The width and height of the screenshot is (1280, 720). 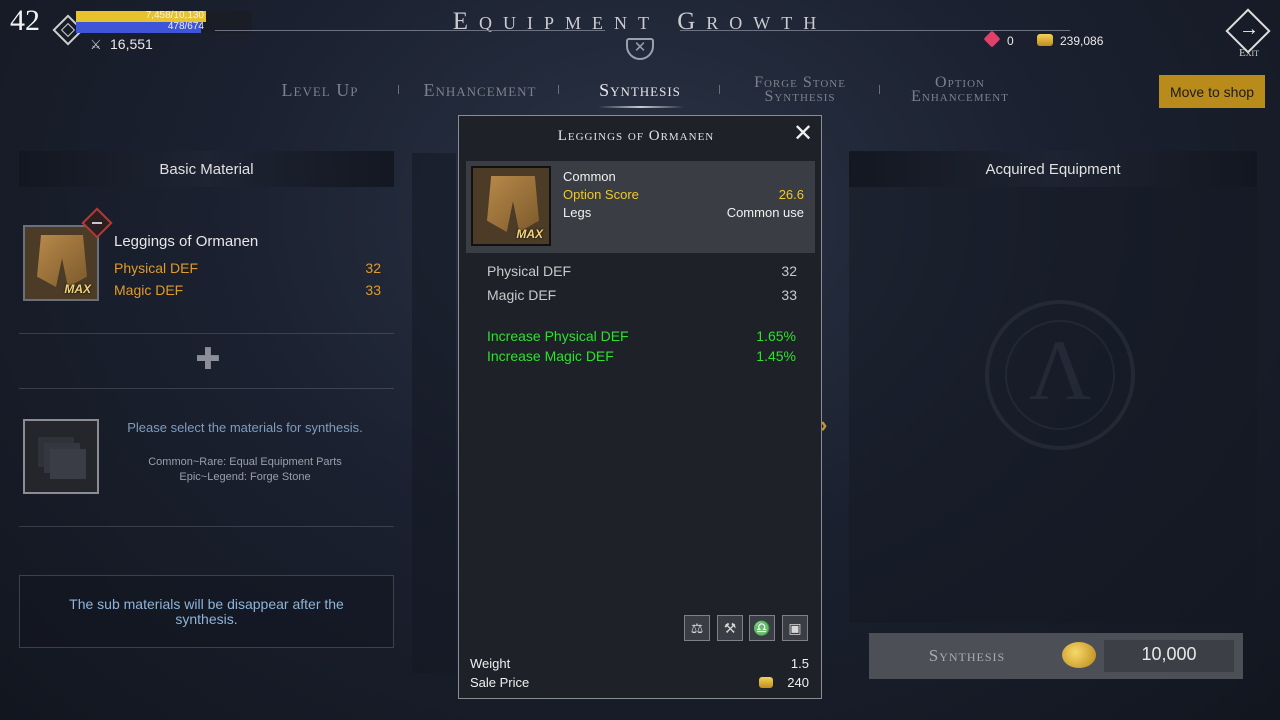 I want to click on weight-value: 1.5, so click(x=799, y=663).